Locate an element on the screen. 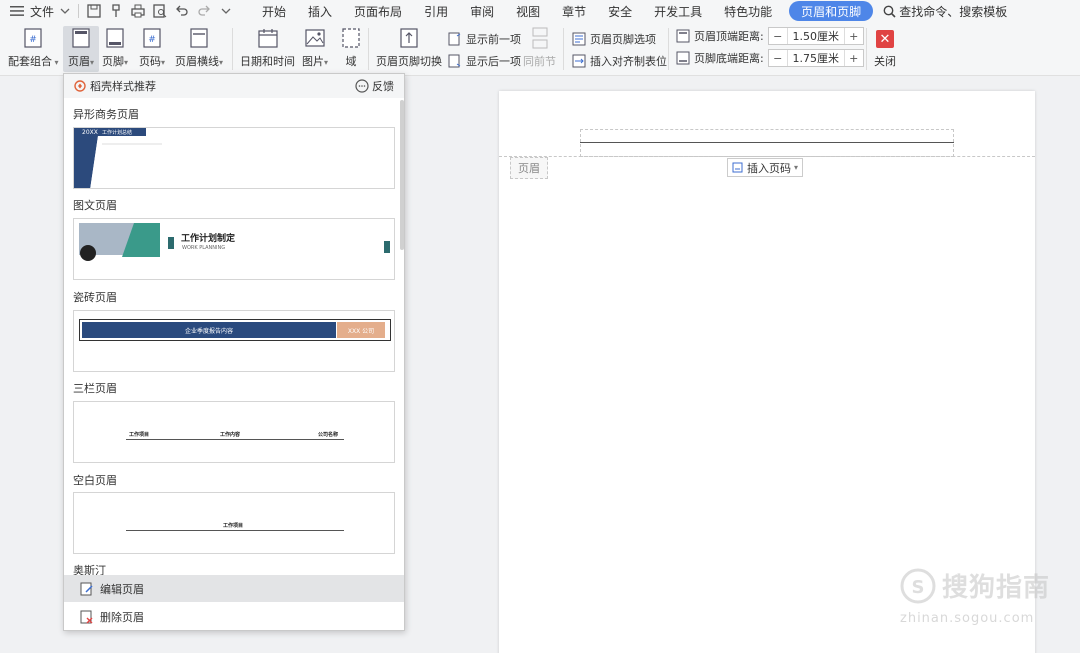 This screenshot has height=653, width=1080. tab-header-footer: 页眉和页脚 is located at coordinates (831, 11).